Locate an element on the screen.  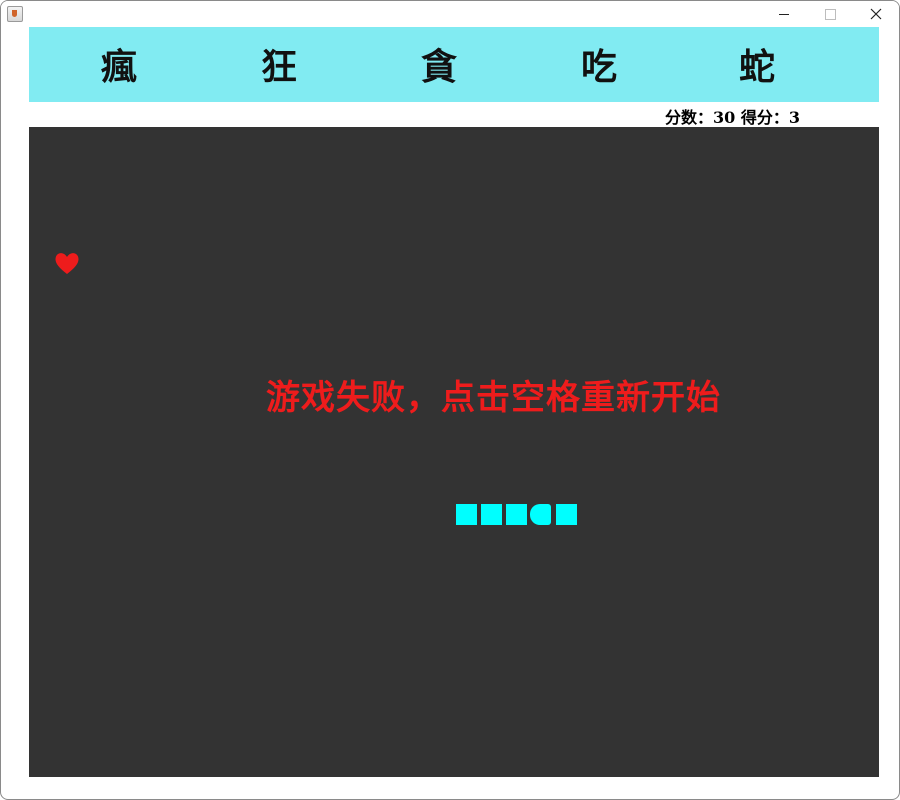
close-button is located at coordinates (876, 14).